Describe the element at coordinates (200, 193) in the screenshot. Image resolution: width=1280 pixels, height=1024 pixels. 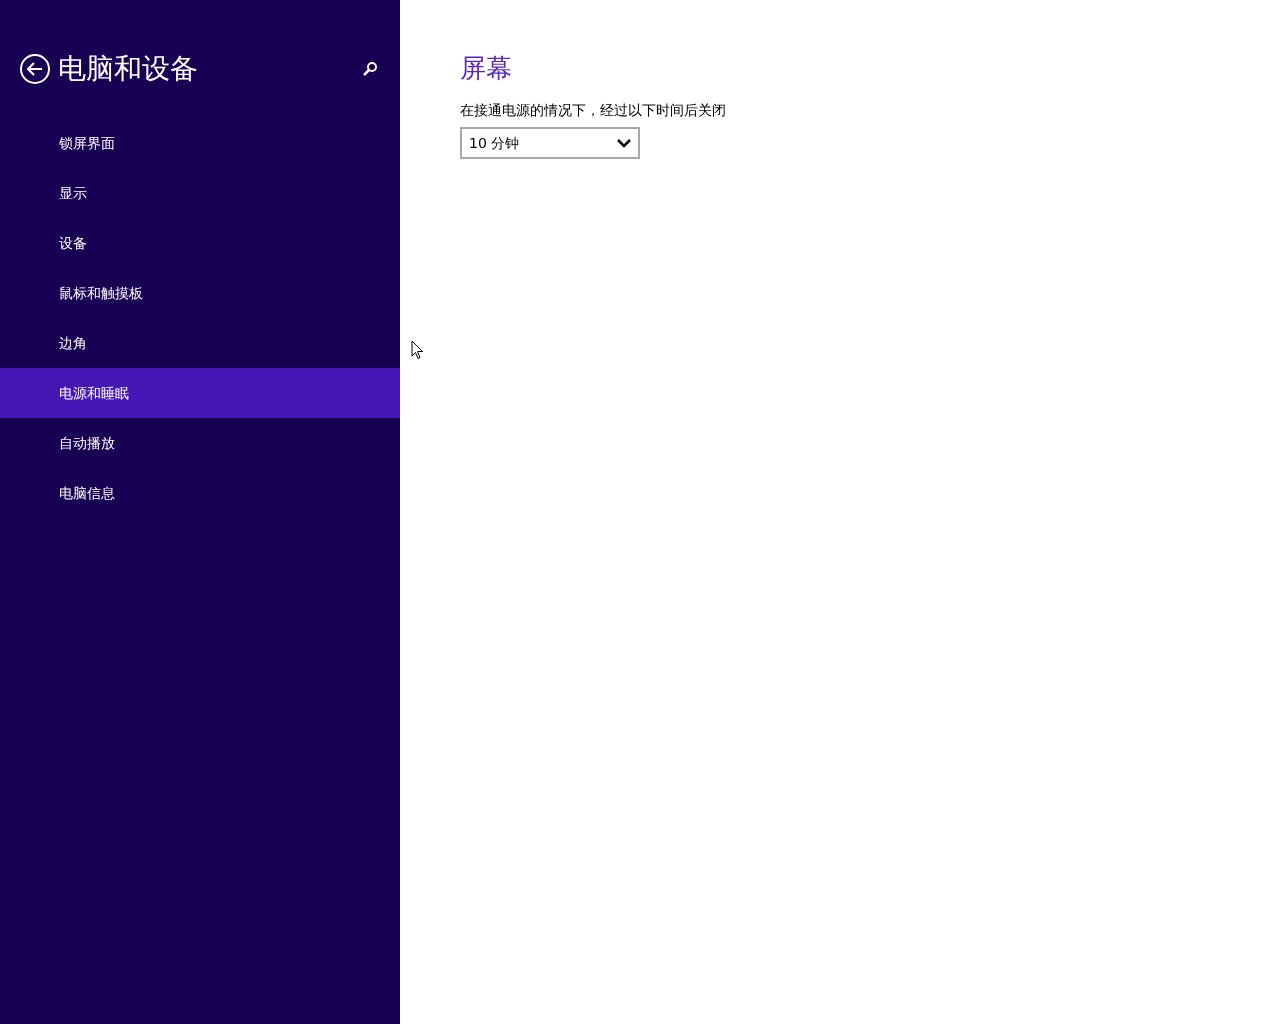
I see `sidebar-item: 显示` at that location.